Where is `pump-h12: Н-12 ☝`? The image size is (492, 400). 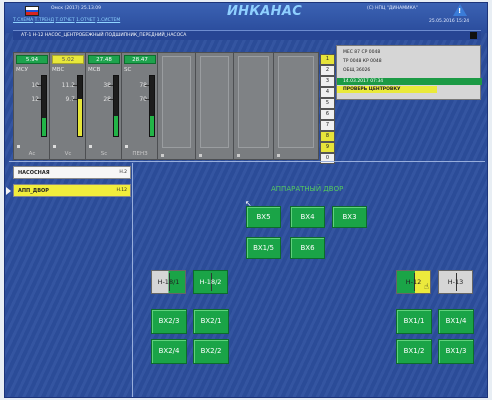 pump-h12: Н-12 ☝ is located at coordinates (413, 282).